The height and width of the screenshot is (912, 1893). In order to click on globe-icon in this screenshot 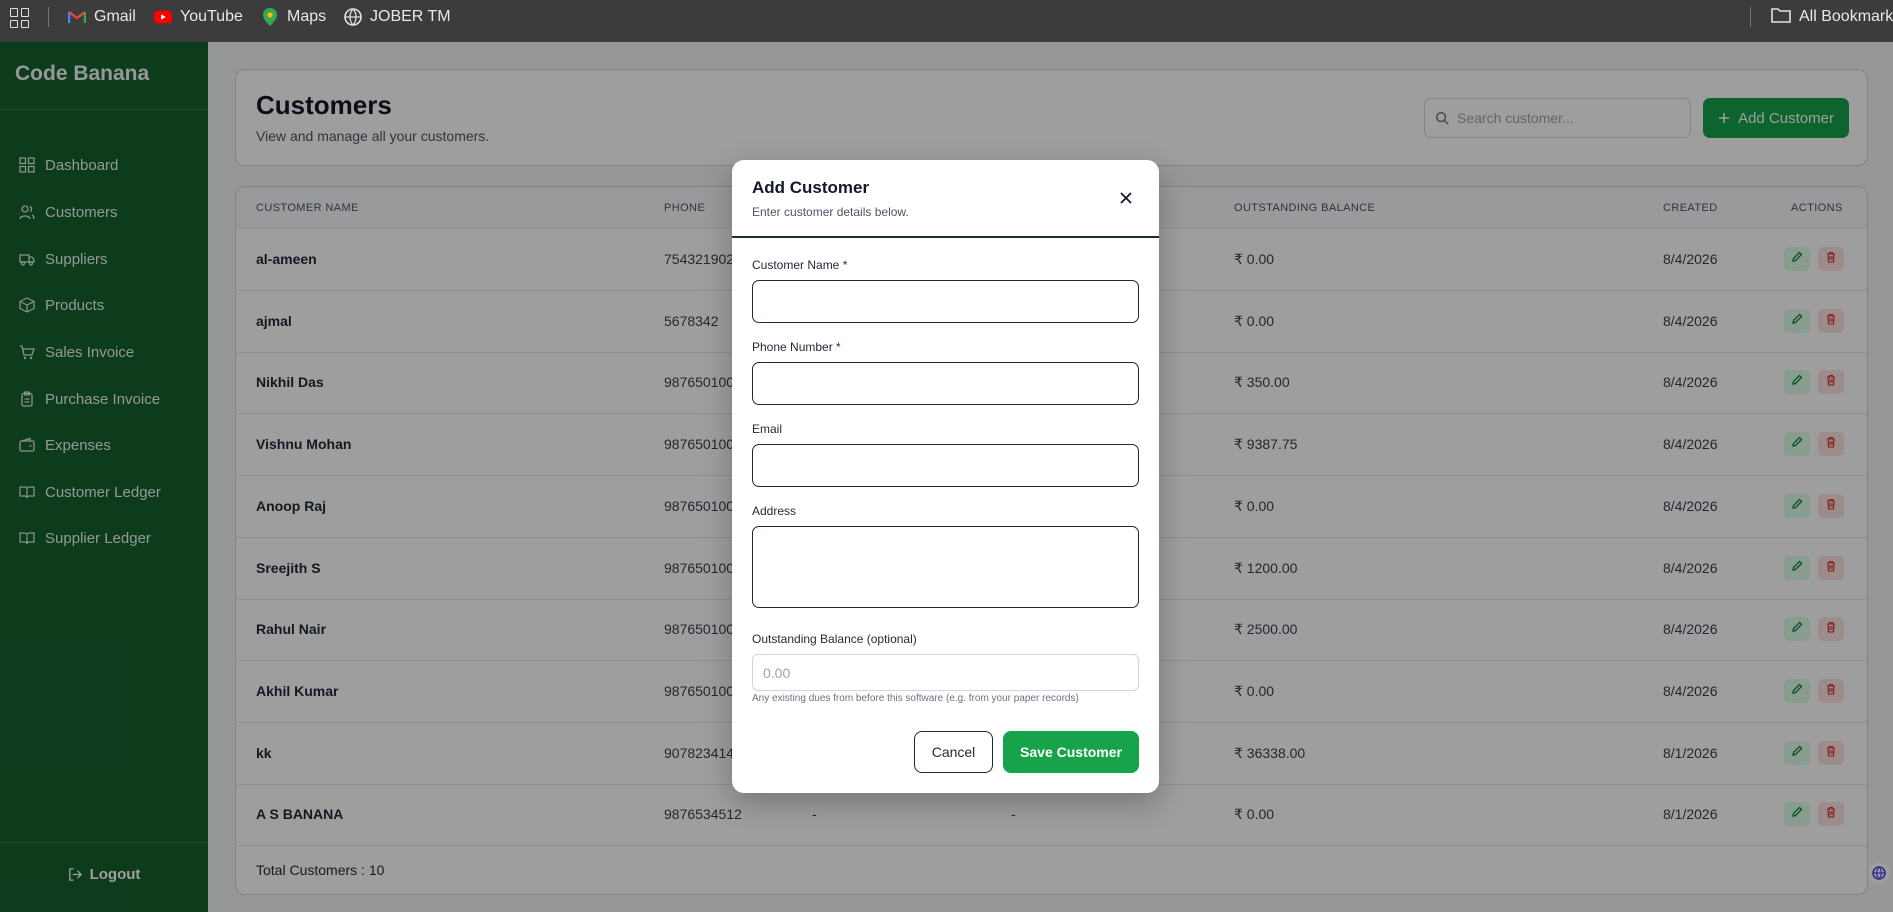, I will do `click(353, 17)`.